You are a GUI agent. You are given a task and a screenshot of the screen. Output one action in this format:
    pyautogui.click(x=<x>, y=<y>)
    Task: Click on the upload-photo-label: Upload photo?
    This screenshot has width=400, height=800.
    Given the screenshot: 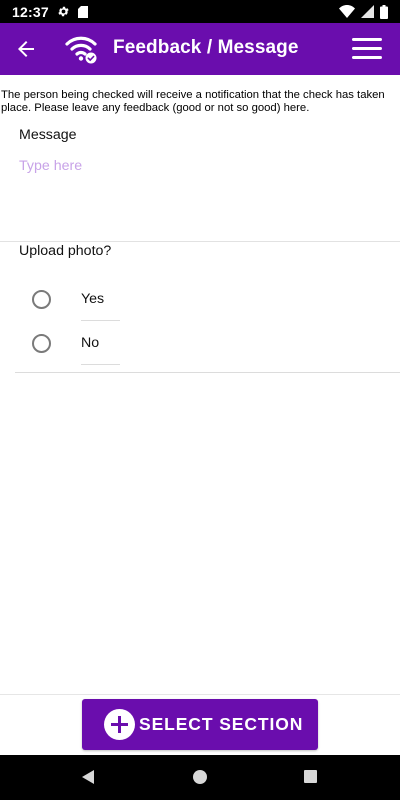 What is the action you would take?
    pyautogui.click(x=65, y=251)
    